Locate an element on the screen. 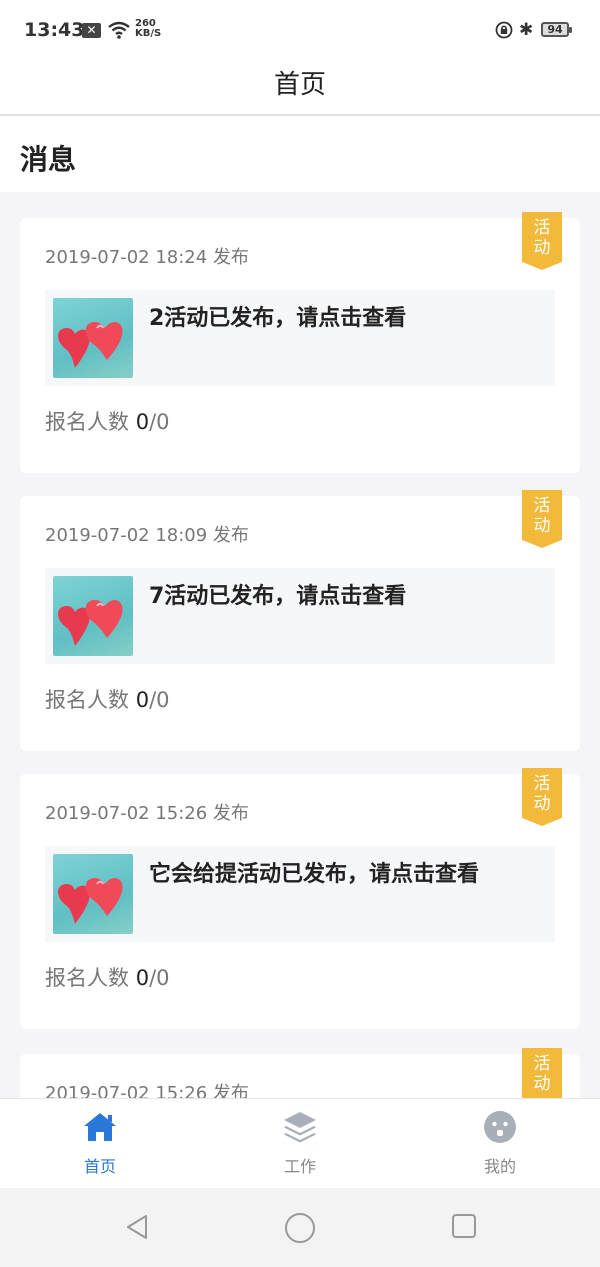 This screenshot has height=1267, width=600. title-bar: 首页 is located at coordinates (300, 88).